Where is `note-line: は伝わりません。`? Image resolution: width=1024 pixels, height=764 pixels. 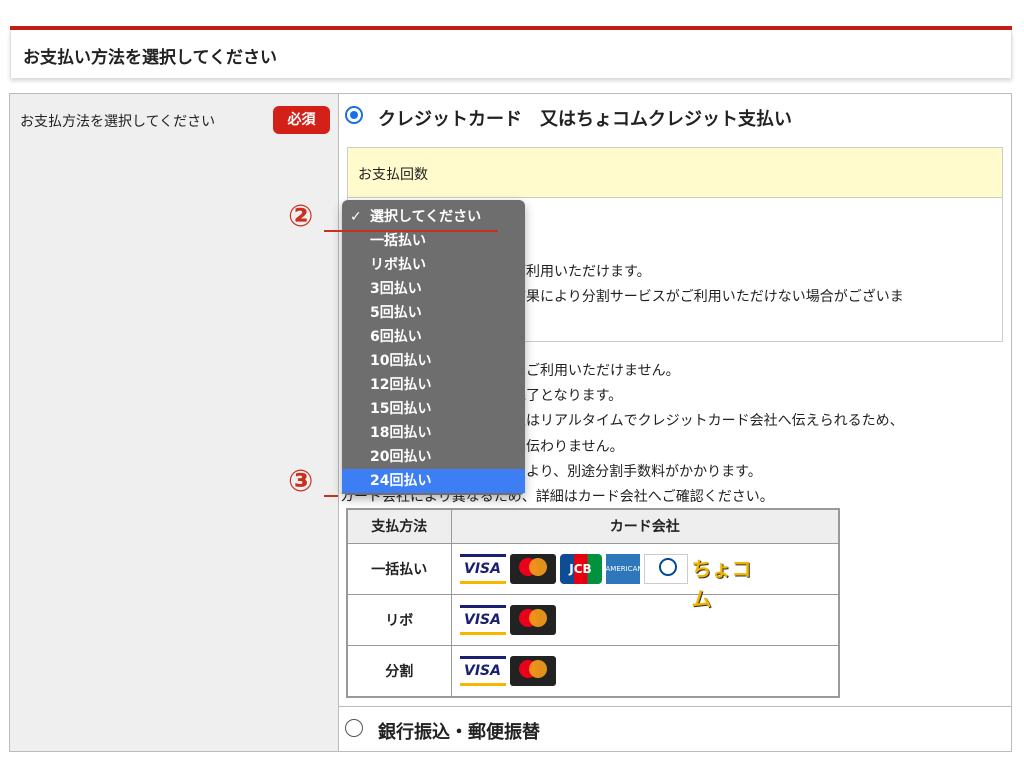 note-line: は伝わりません。 is located at coordinates (568, 447).